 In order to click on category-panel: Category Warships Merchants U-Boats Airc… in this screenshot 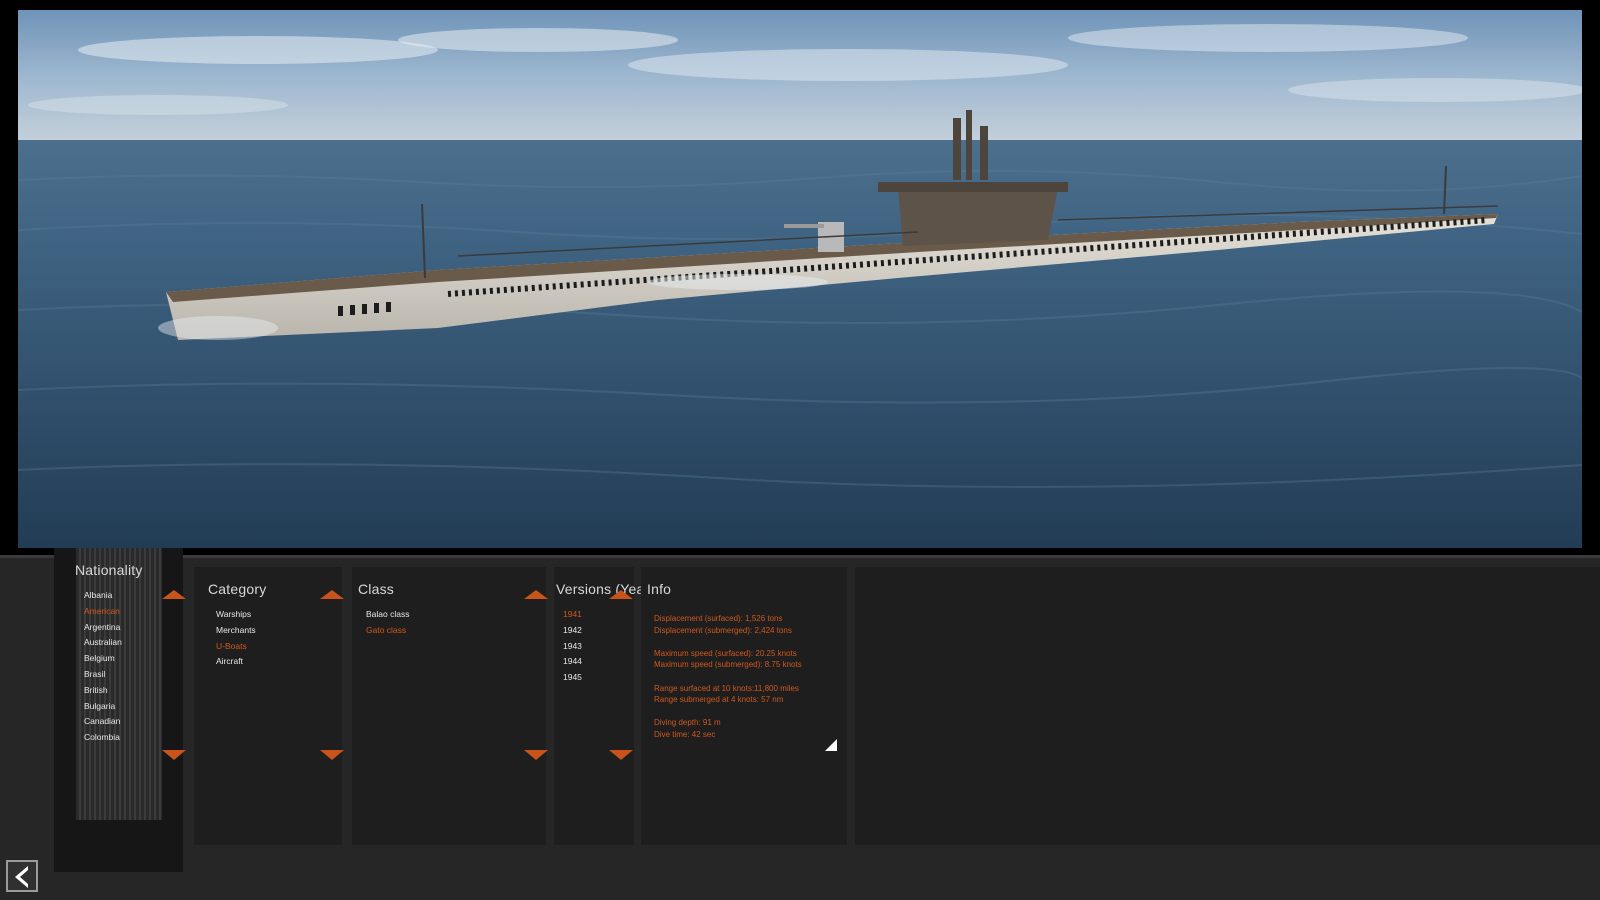, I will do `click(269, 706)`.